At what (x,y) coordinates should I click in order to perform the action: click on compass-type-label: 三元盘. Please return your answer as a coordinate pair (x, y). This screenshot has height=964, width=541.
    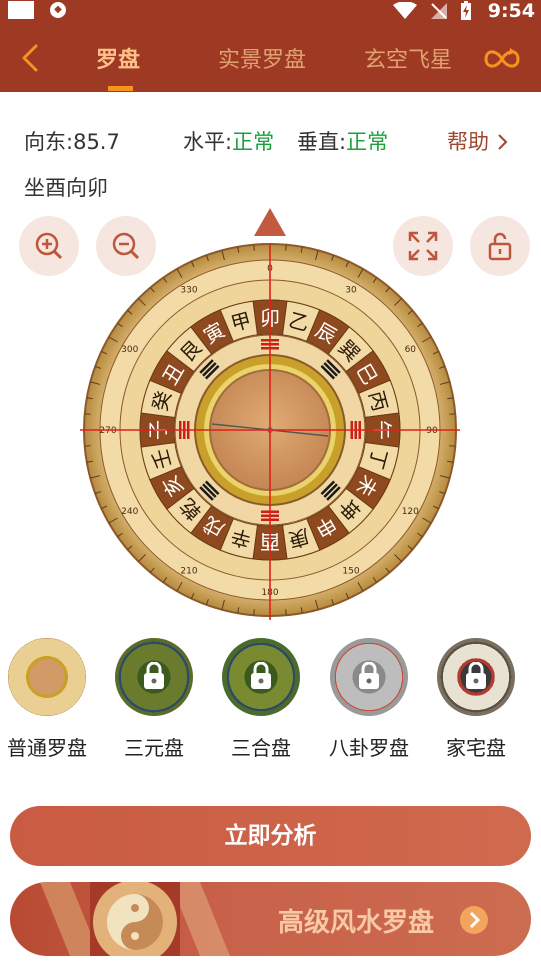
    Looking at the image, I should click on (154, 748).